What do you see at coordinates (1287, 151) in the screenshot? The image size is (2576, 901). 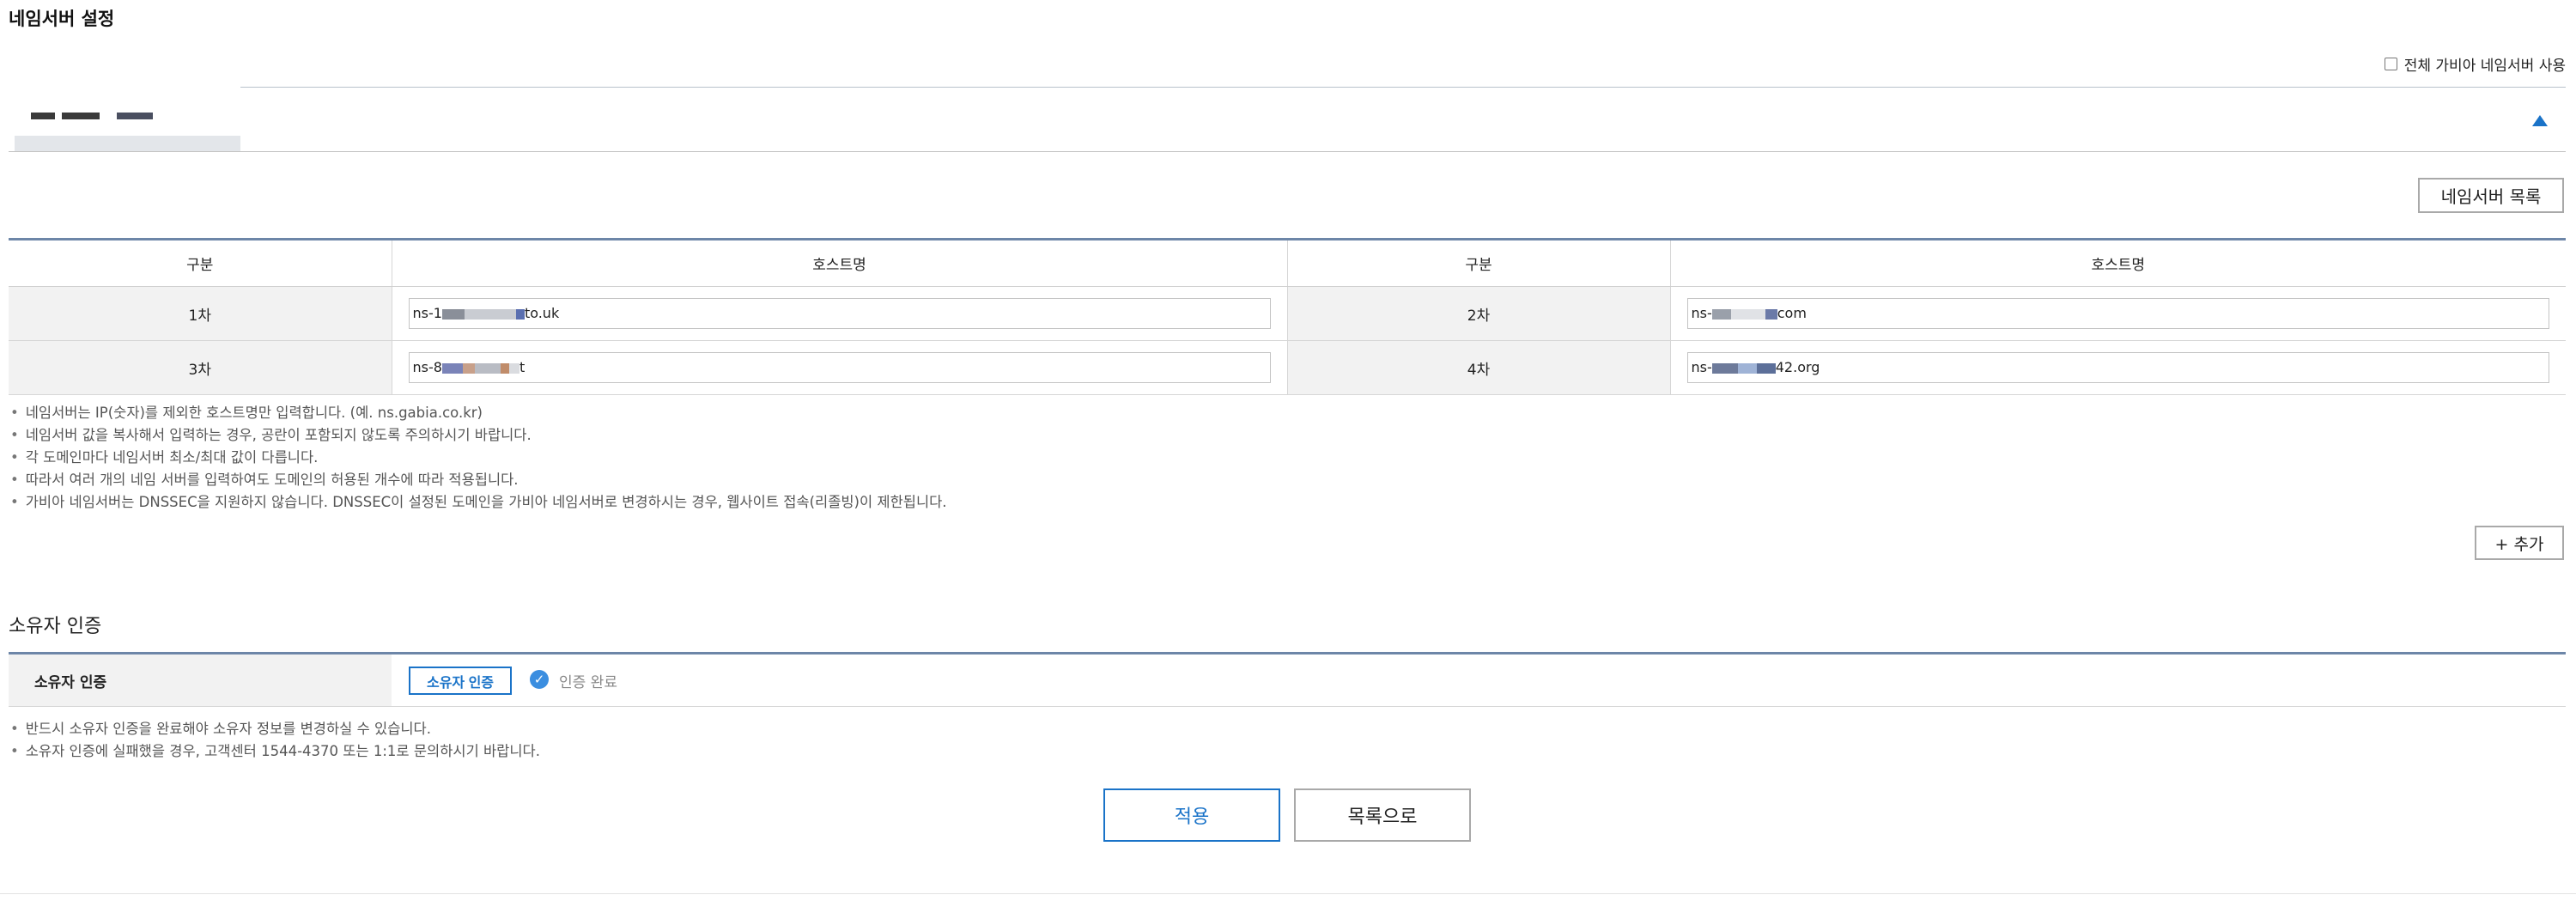 I see `tab-bottom-line` at bounding box center [1287, 151].